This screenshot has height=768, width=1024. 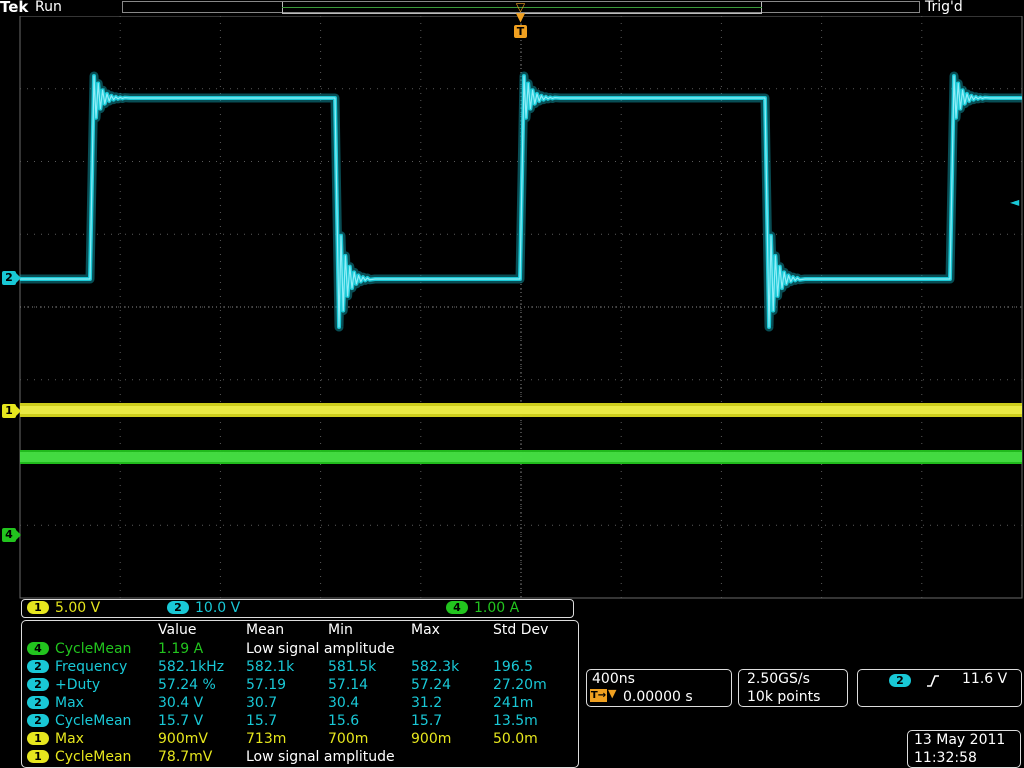 What do you see at coordinates (435, 667) in the screenshot?
I see `measurement-max: 582.3k` at bounding box center [435, 667].